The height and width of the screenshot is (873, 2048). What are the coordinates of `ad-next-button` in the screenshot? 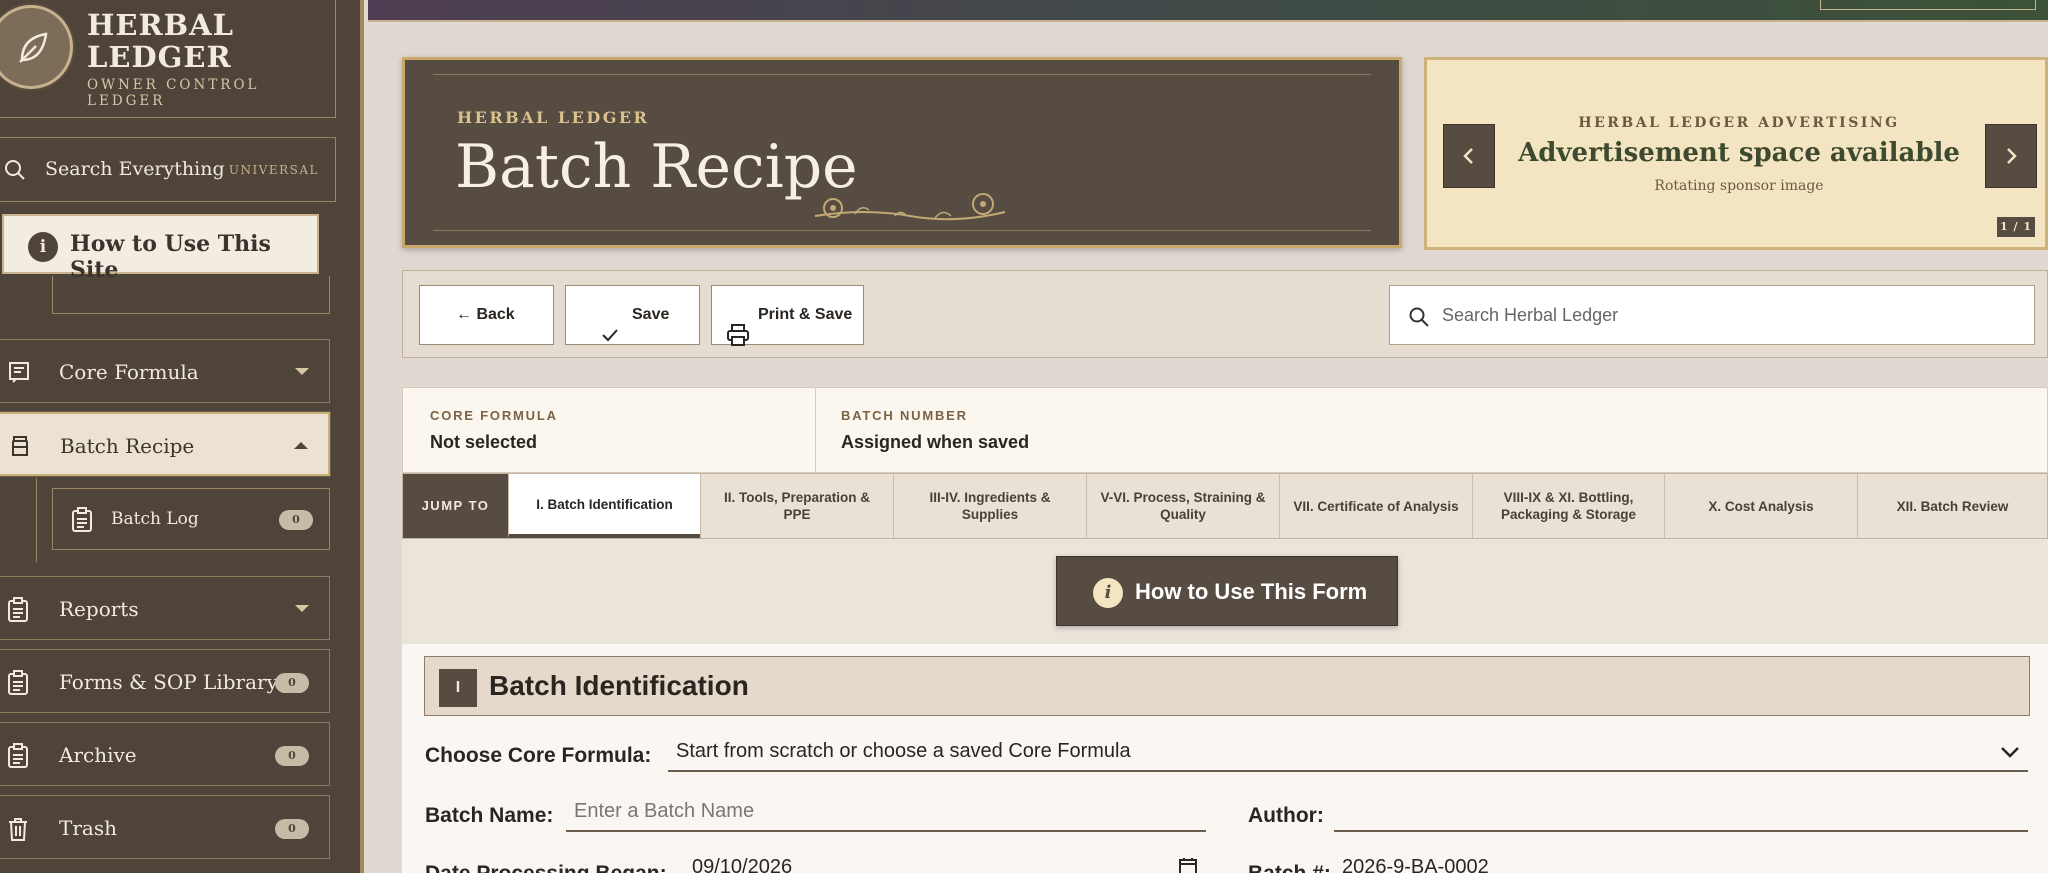 It's located at (2011, 156).